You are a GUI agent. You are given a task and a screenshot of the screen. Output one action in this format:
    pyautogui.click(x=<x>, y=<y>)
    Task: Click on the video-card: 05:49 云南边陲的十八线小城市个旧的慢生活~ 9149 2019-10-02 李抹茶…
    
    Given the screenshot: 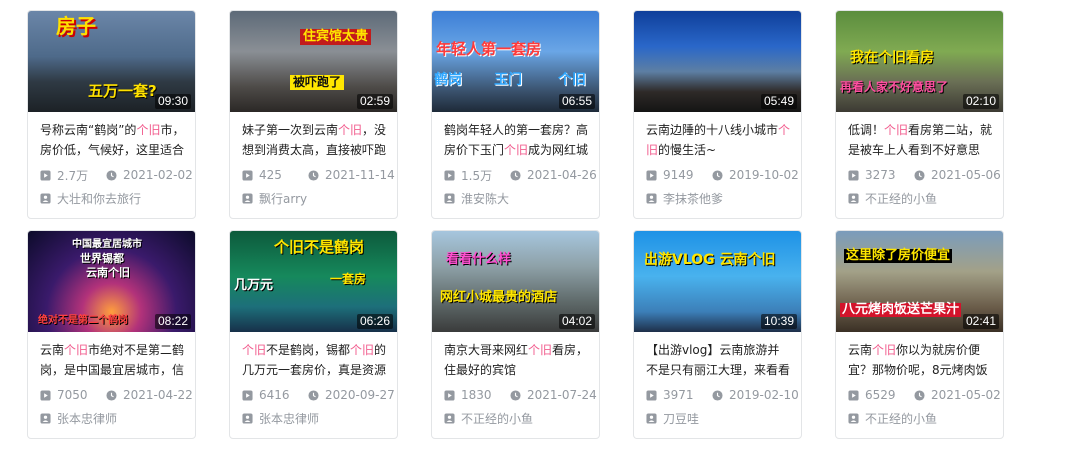 What is the action you would take?
    pyautogui.click(x=717, y=114)
    